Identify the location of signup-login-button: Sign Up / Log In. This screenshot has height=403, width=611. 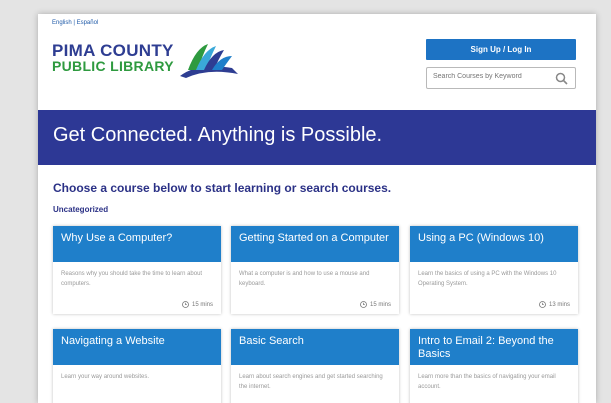
(501, 49).